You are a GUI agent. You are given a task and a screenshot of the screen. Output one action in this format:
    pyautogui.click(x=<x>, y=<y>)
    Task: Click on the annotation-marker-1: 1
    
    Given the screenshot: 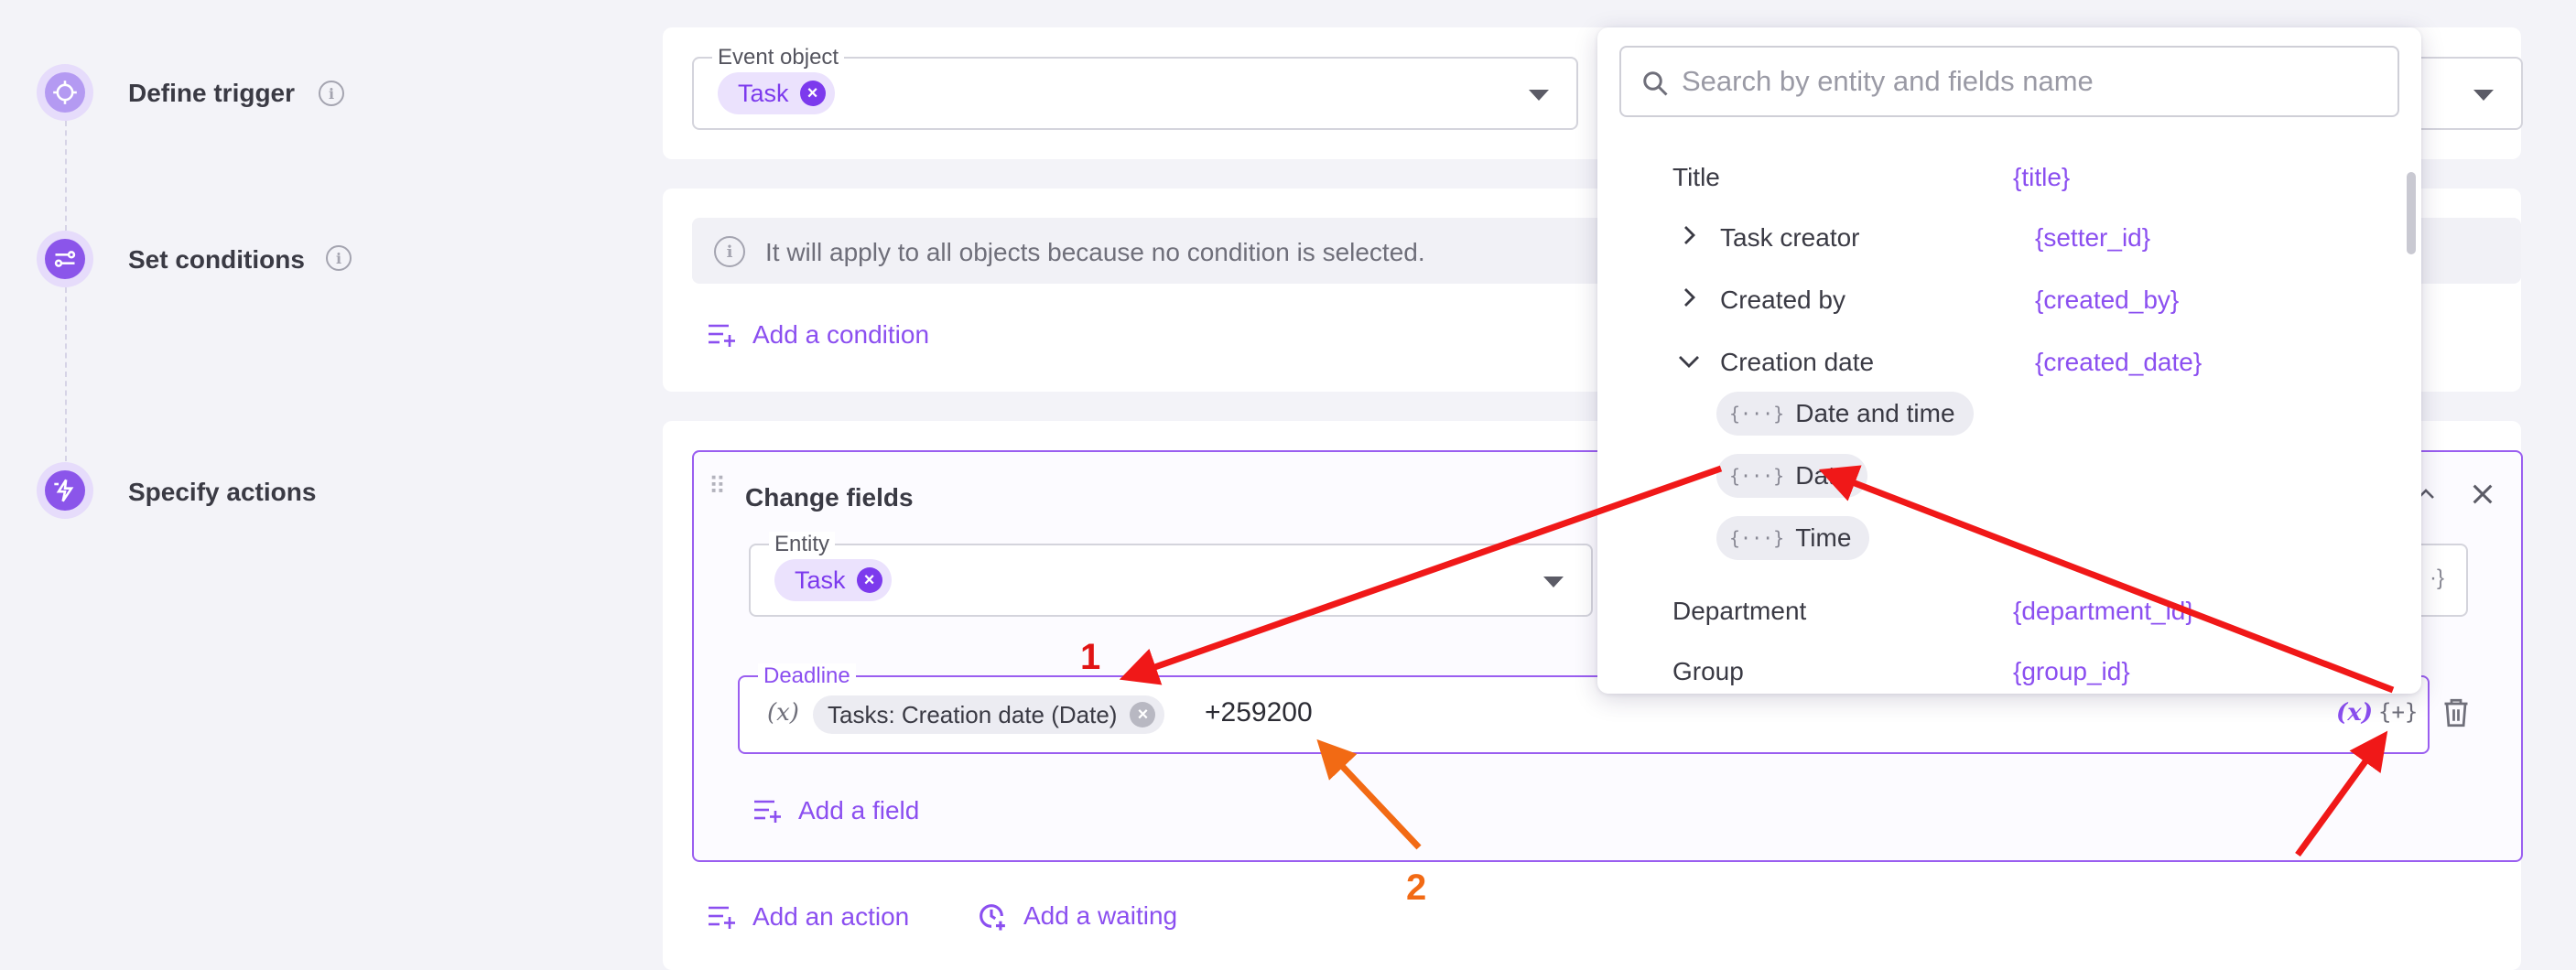 What is the action you would take?
    pyautogui.click(x=1091, y=657)
    